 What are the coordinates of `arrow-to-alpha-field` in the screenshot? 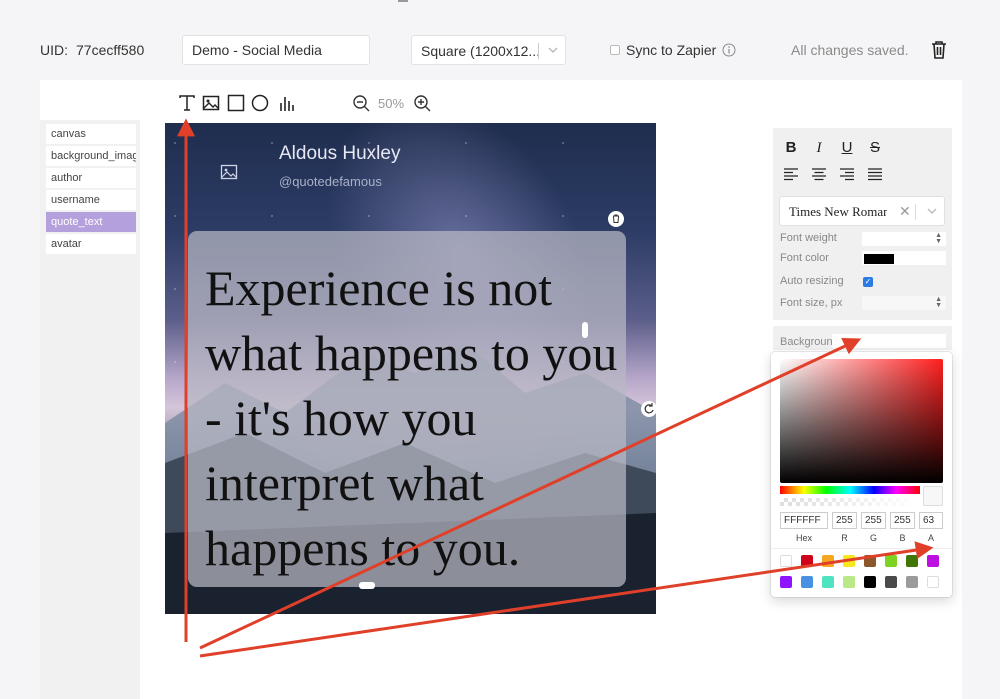 It's located at (566, 599).